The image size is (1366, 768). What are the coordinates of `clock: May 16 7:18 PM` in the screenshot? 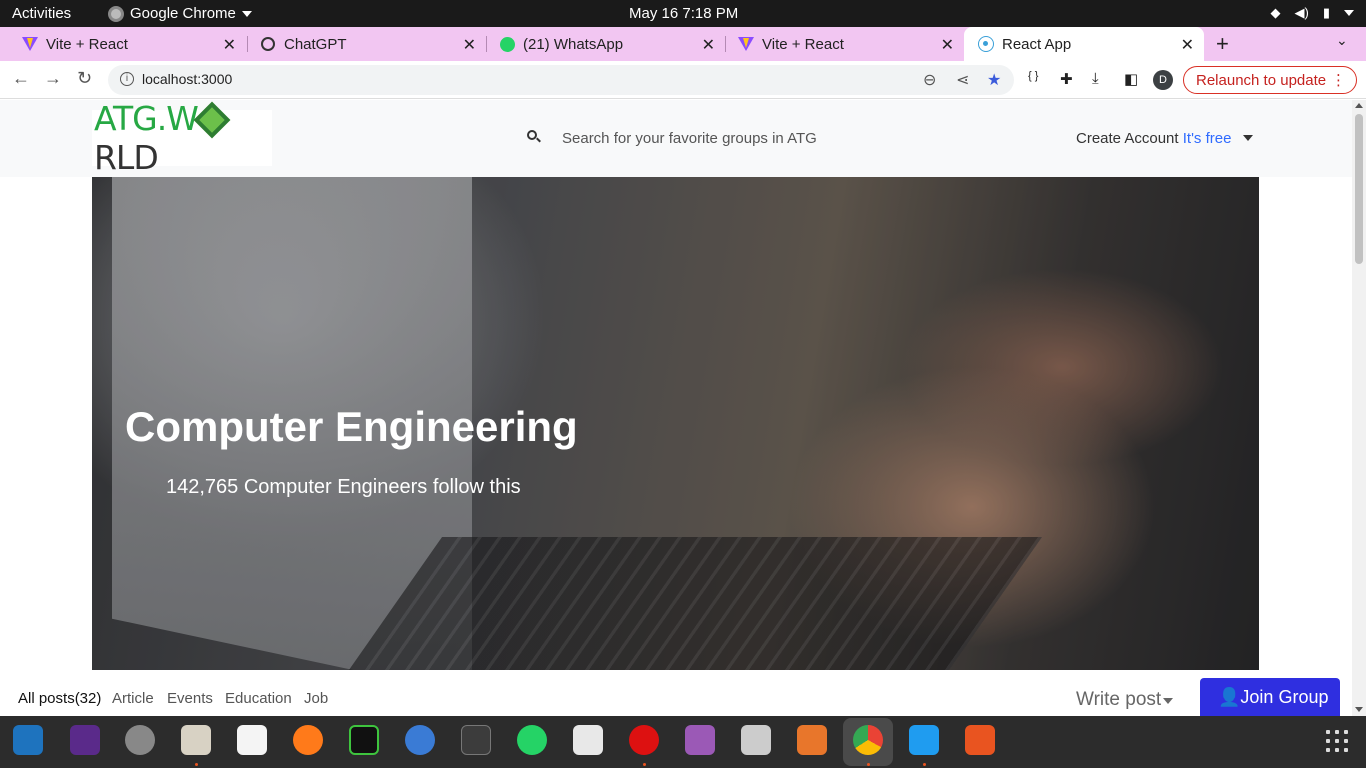 It's located at (683, 13).